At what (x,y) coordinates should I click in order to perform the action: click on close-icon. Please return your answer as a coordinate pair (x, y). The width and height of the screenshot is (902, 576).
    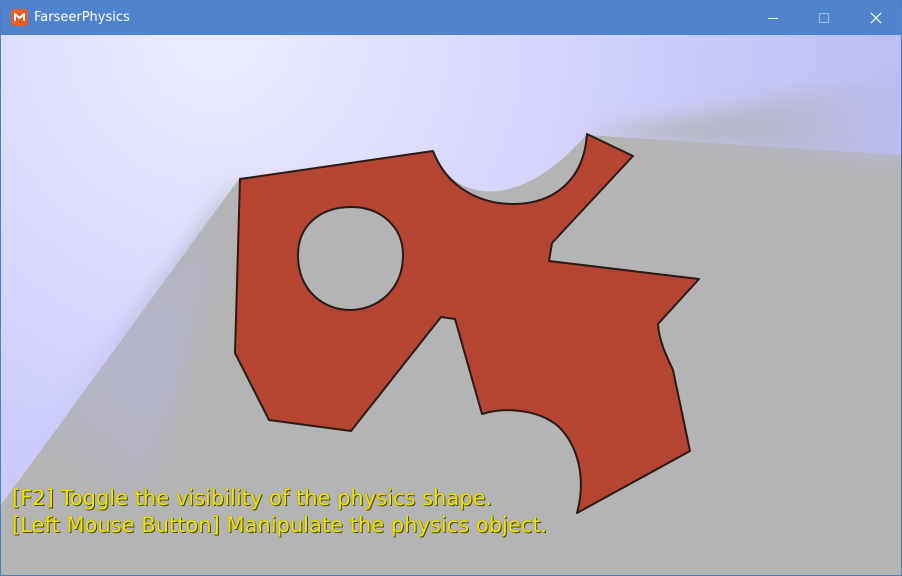
    Looking at the image, I should click on (876, 18).